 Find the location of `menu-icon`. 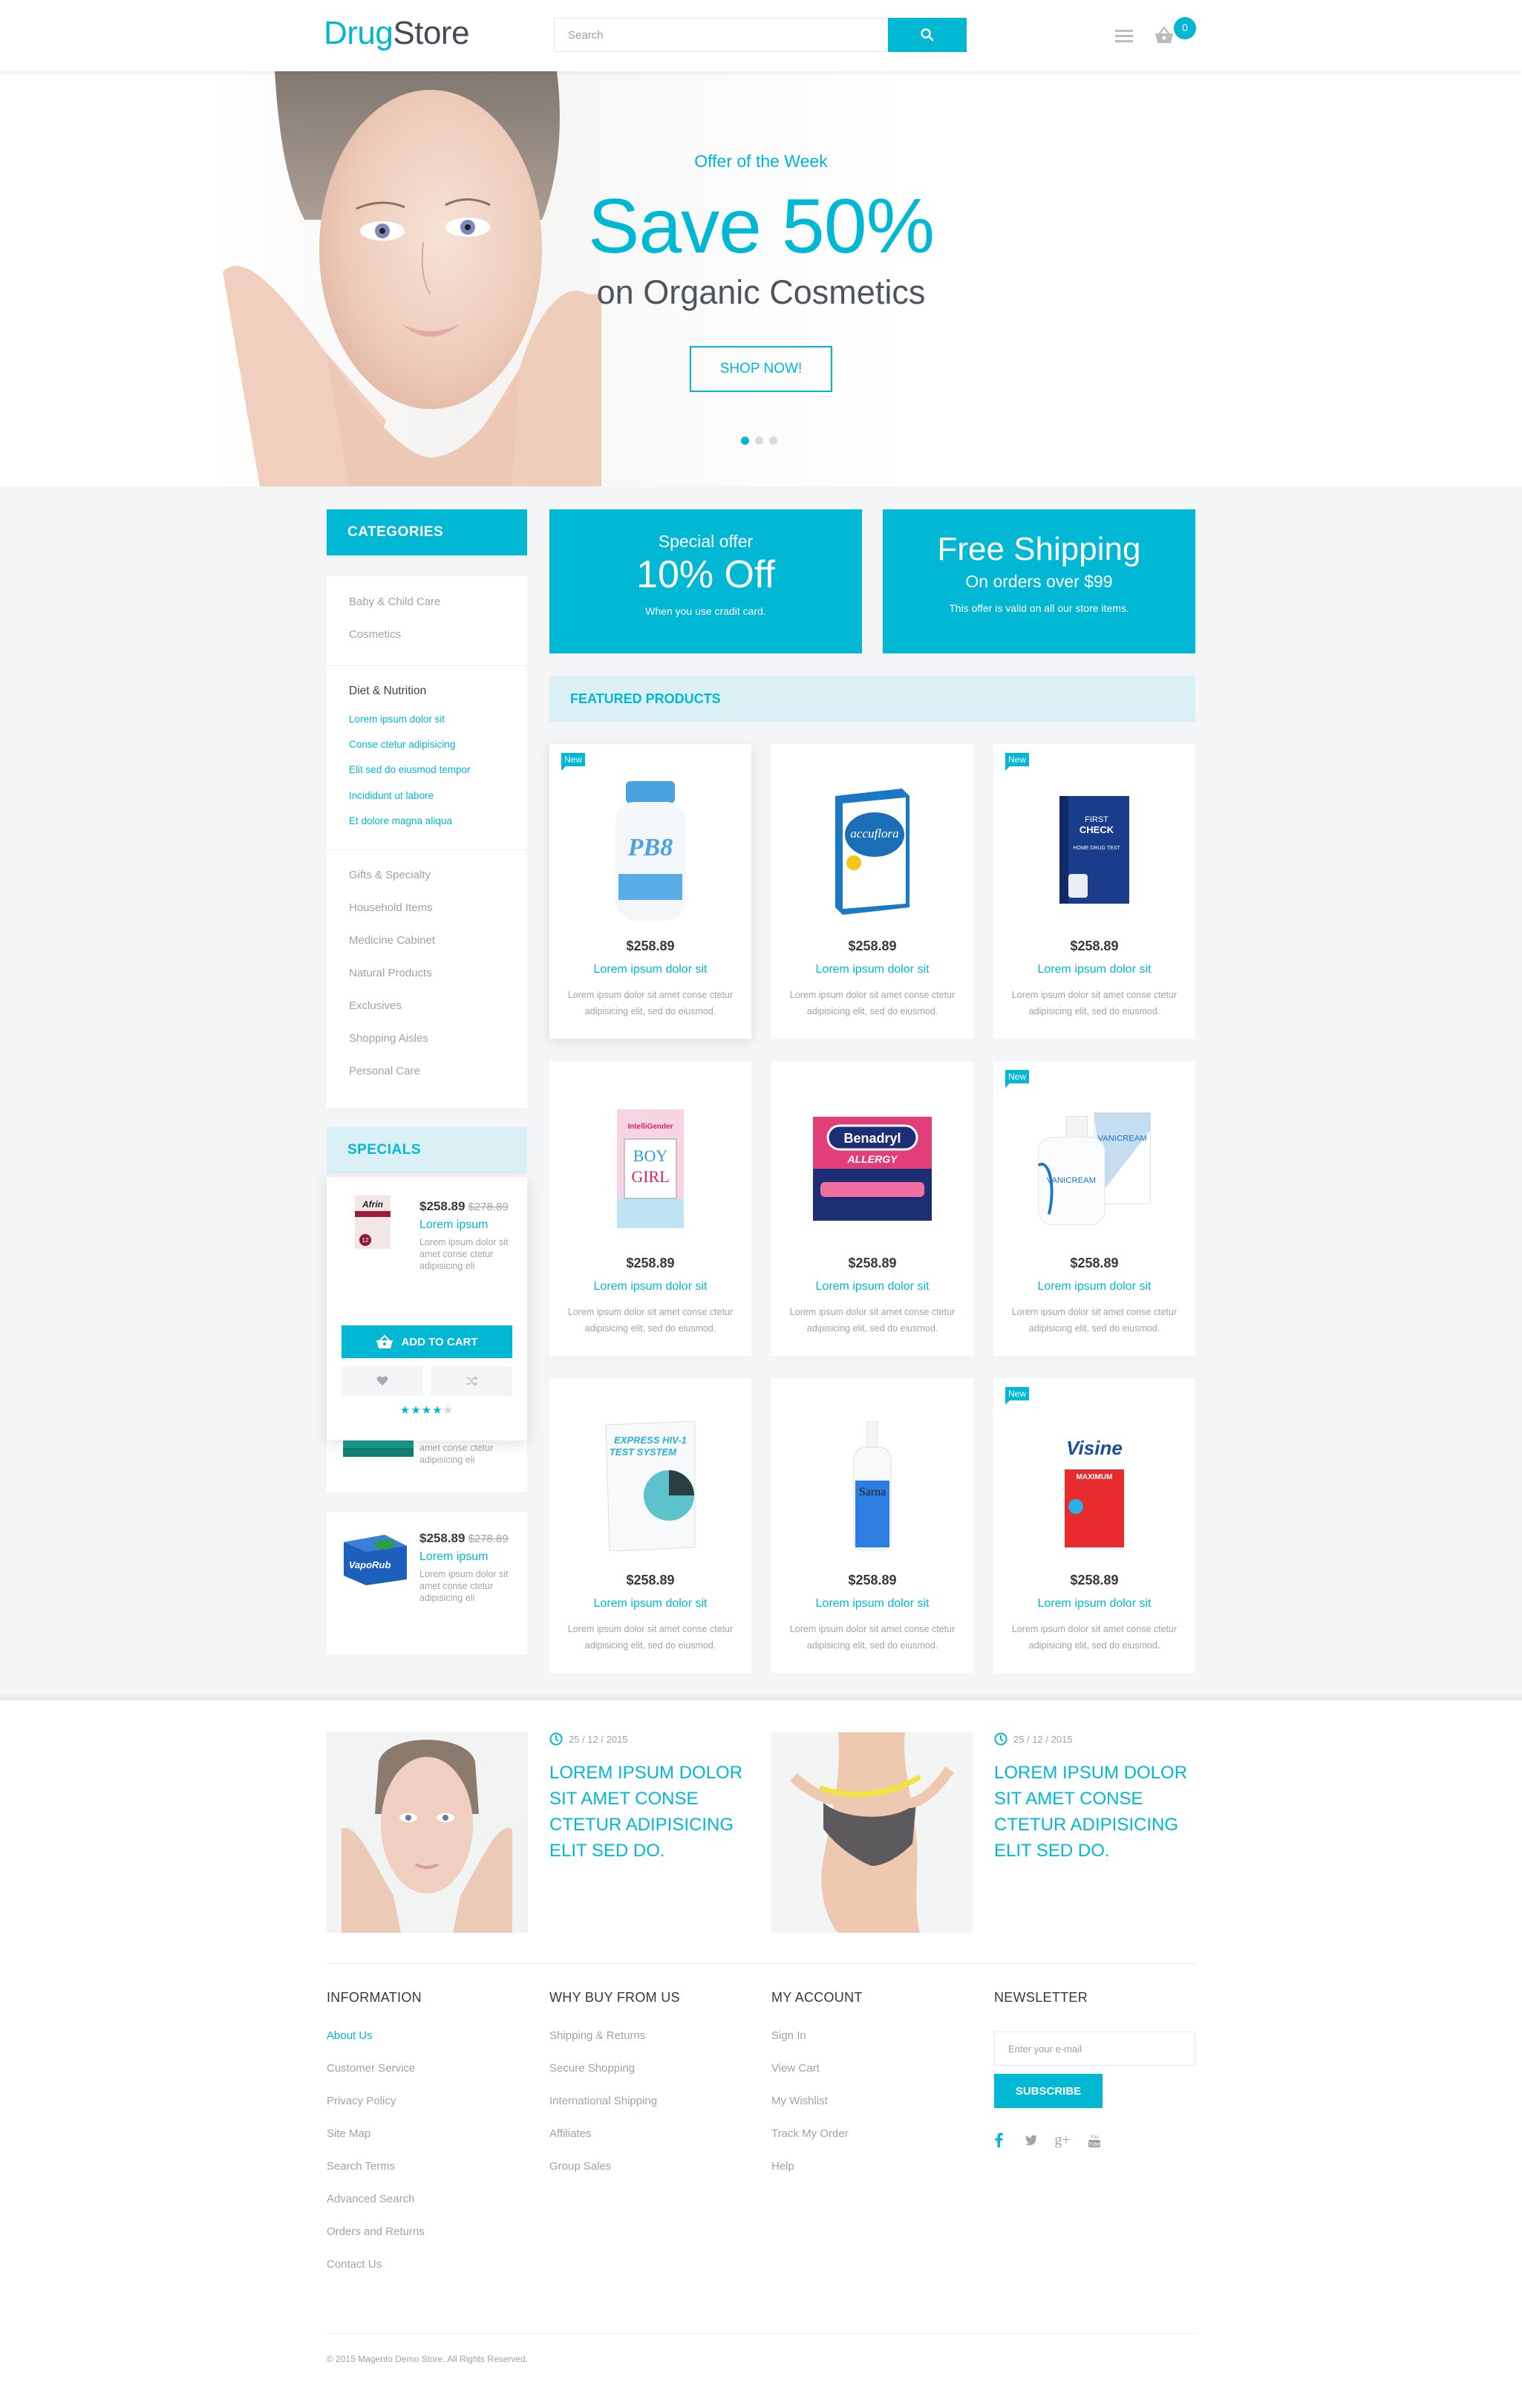

menu-icon is located at coordinates (1124, 36).